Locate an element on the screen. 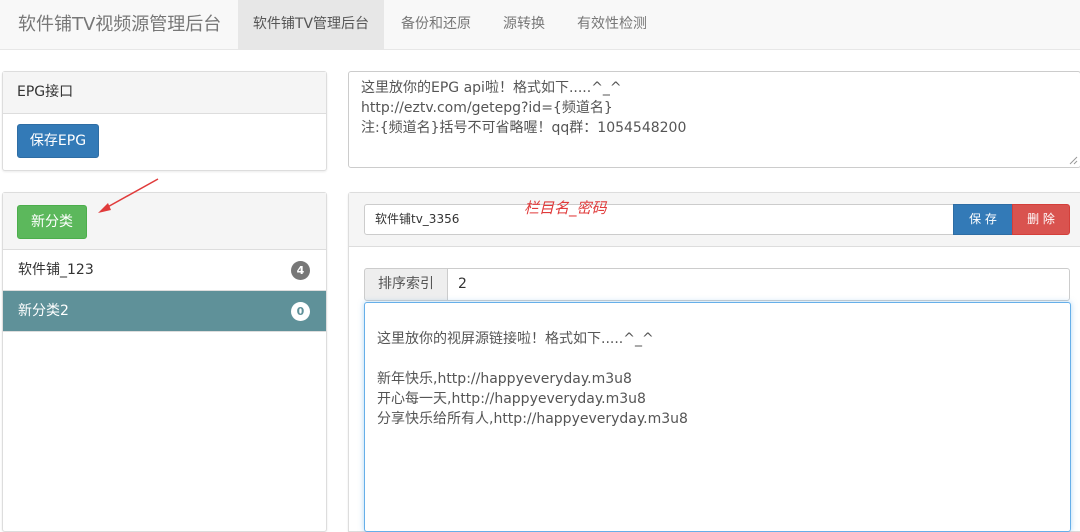 The height and width of the screenshot is (532, 1080). save-channel-button: 保 存 is located at coordinates (983, 219).